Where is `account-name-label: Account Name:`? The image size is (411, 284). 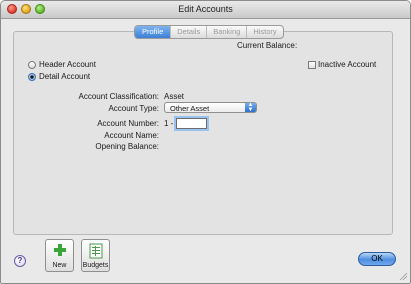
account-name-label: Account Name: is located at coordinates (131, 135).